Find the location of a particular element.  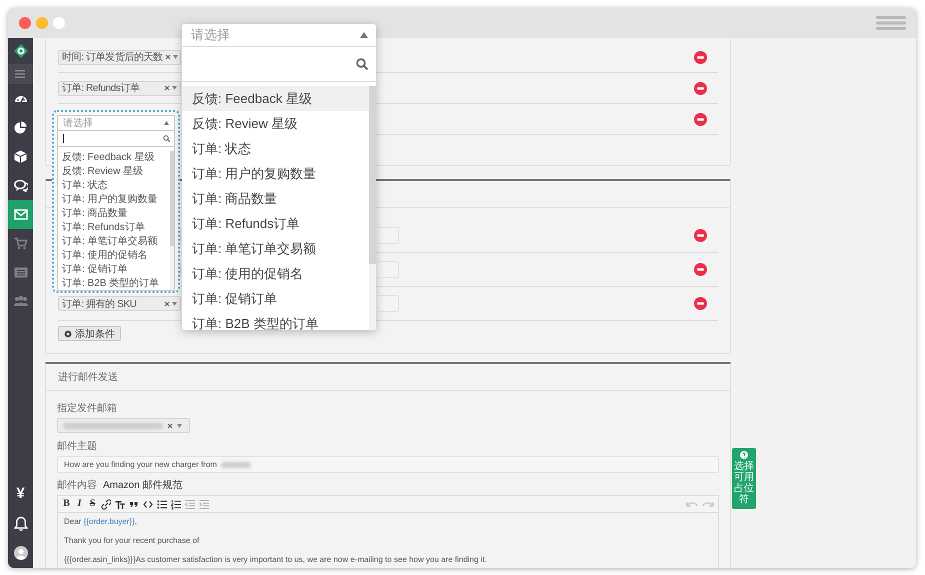

text-cursor is located at coordinates (63, 138).